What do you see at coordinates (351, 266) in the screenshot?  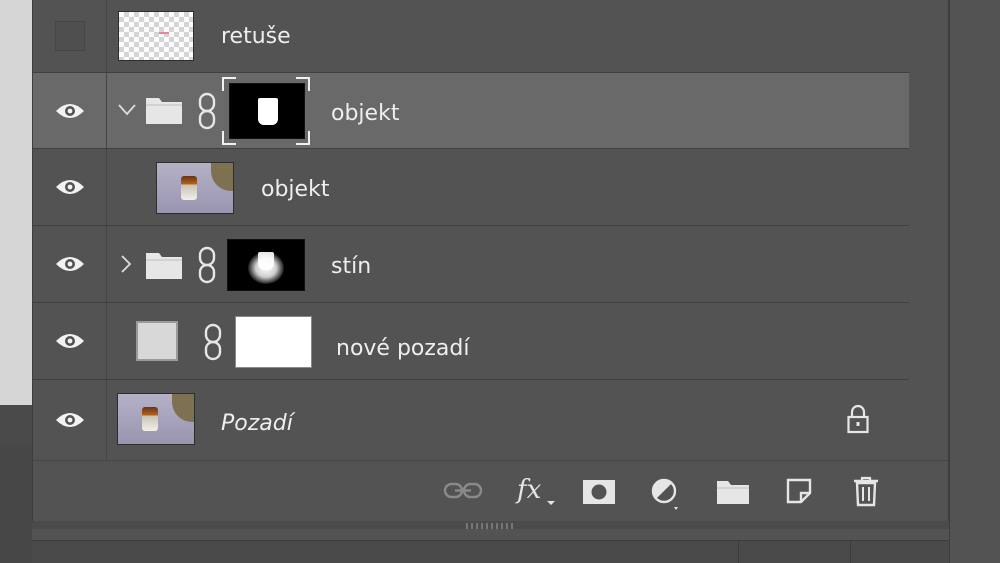 I see `layer-name: stín` at bounding box center [351, 266].